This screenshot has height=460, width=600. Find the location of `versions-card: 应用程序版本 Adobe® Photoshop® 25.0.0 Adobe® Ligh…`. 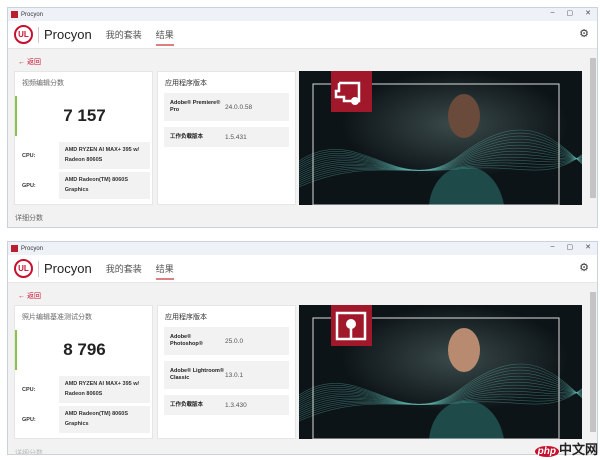

versions-card: 应用程序版本 Adobe® Photoshop® 25.0.0 Adobe® Ligh… is located at coordinates (226, 372).